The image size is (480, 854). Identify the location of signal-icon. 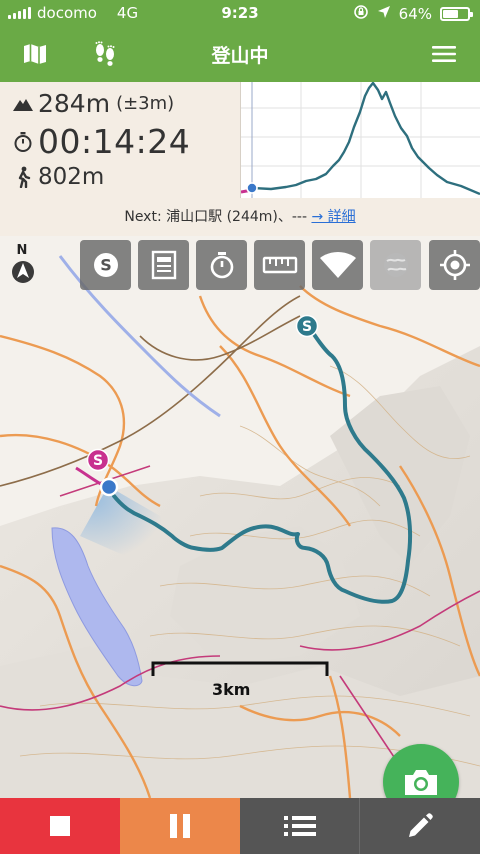
(337, 265).